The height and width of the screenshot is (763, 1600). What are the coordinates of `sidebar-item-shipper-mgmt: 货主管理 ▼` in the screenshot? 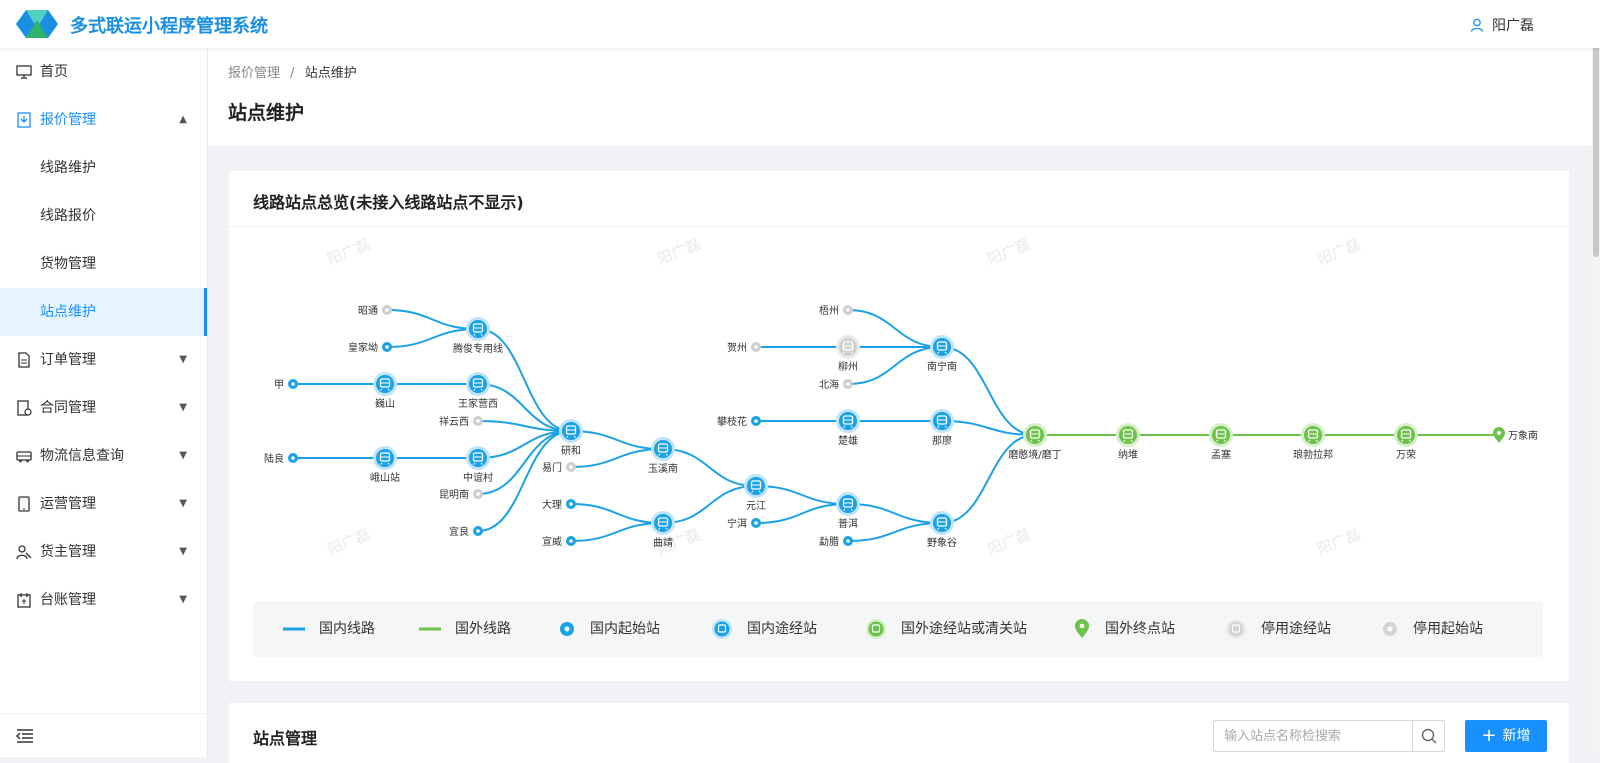 It's located at (103, 552).